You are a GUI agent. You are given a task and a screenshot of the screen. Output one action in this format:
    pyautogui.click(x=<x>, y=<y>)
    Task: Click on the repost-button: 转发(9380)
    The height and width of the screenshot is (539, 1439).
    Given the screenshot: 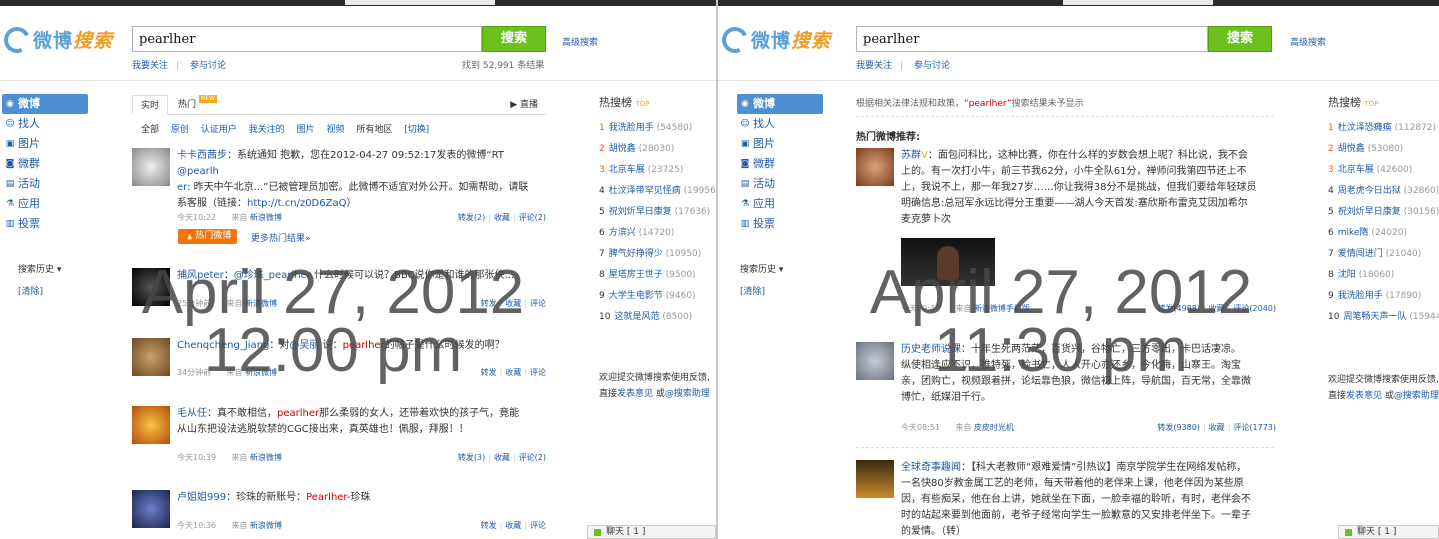 What is the action you would take?
    pyautogui.click(x=1178, y=427)
    